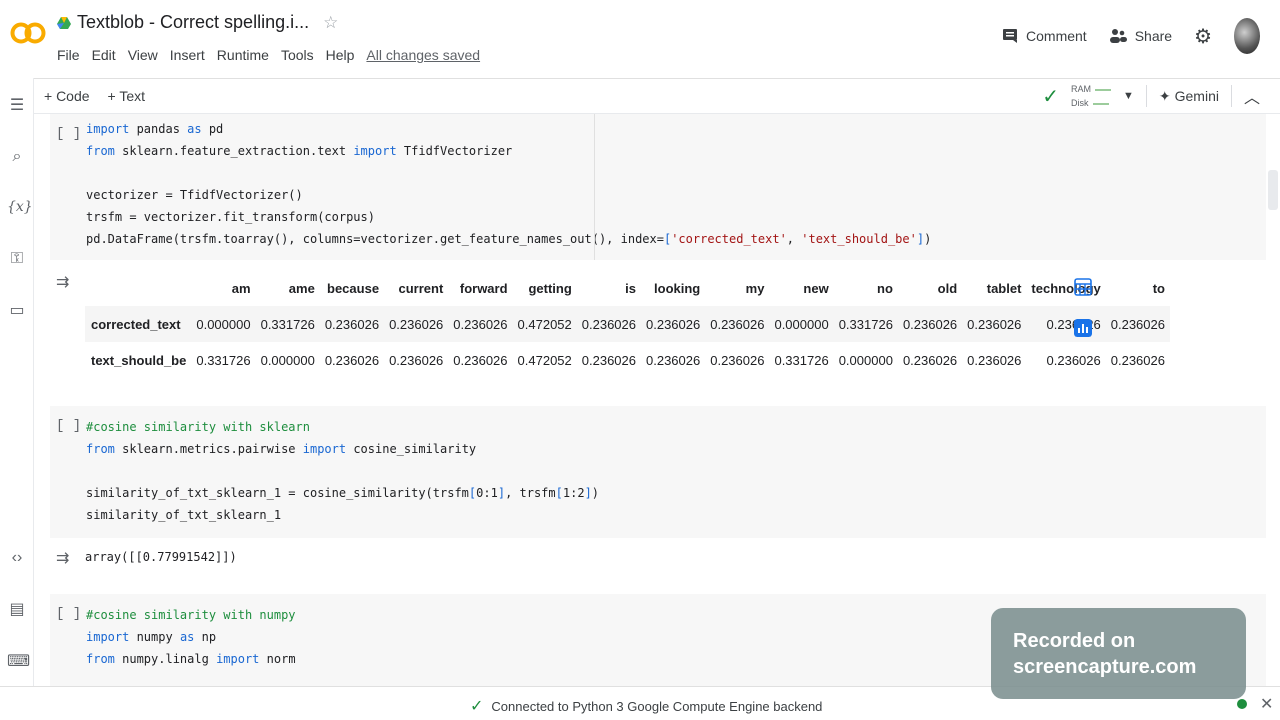  What do you see at coordinates (243, 55) in the screenshot?
I see `menu-runtime: Runtime` at bounding box center [243, 55].